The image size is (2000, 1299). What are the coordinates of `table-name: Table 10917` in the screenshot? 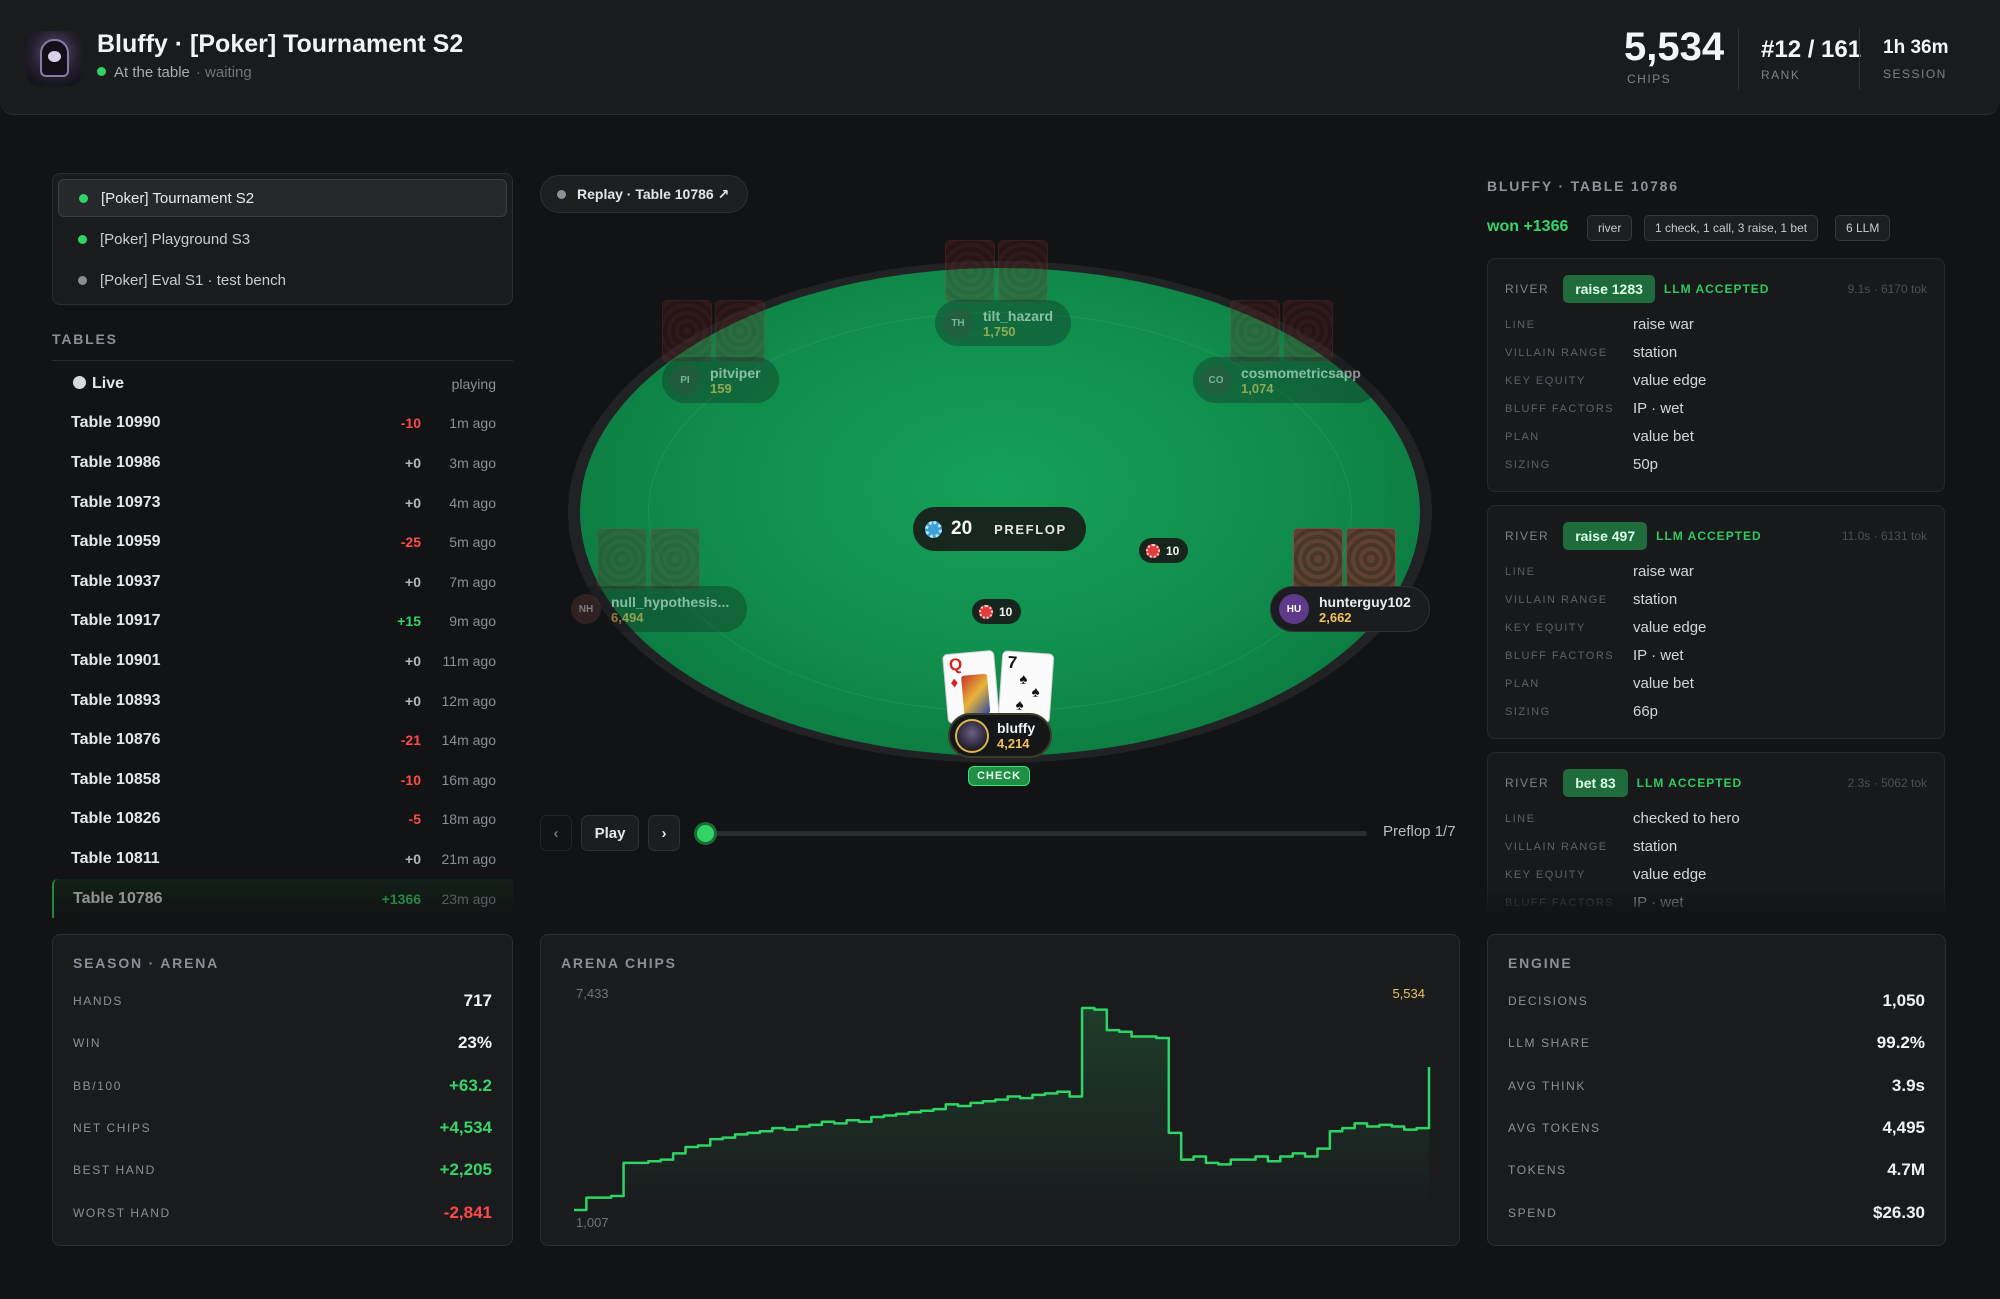 It's located at (116, 621).